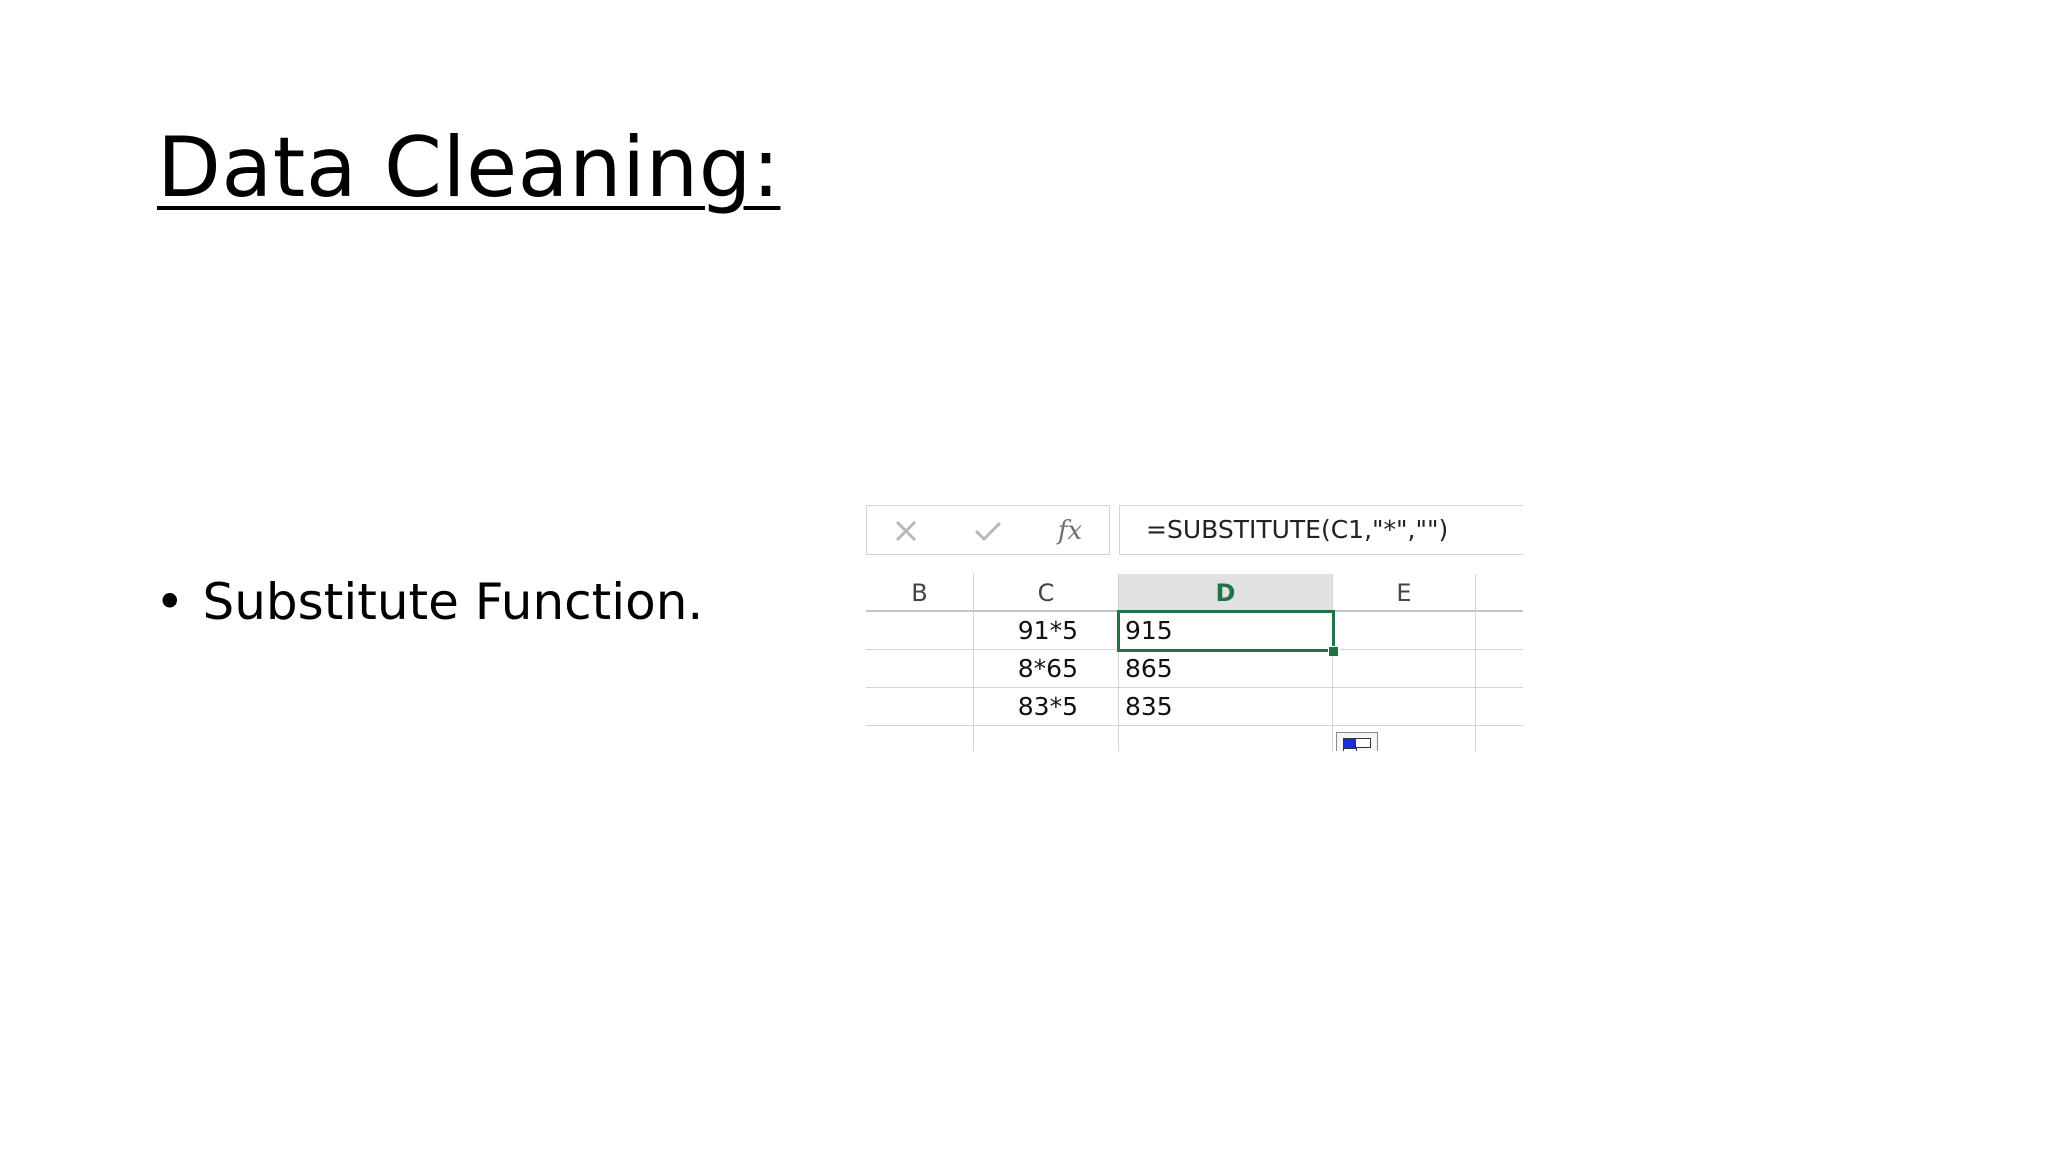 The height and width of the screenshot is (1152, 2048). I want to click on insert-function-icon: fx, so click(1070, 531).